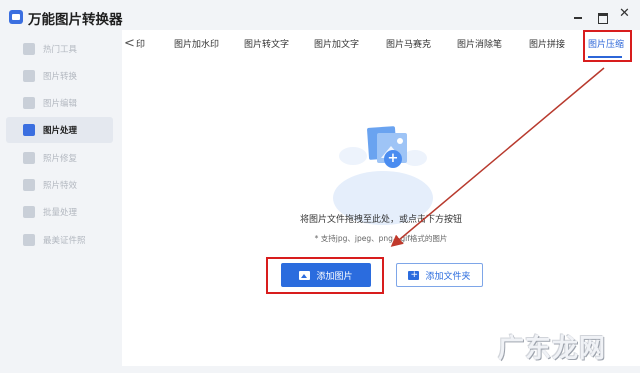 This screenshot has width=640, height=373. Describe the element at coordinates (29, 240) in the screenshot. I see `id-photo-icon` at that location.